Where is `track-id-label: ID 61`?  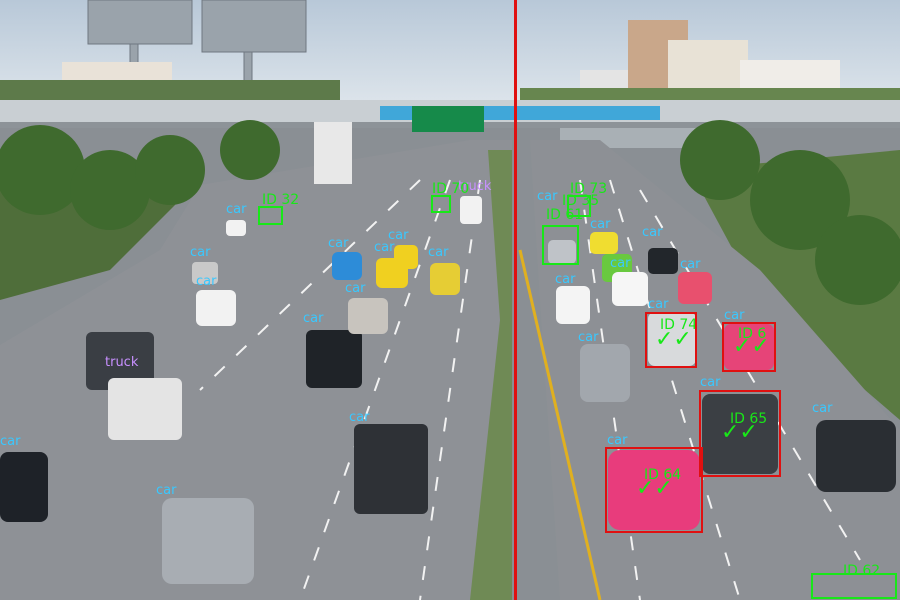 track-id-label: ID 61 is located at coordinates (565, 215).